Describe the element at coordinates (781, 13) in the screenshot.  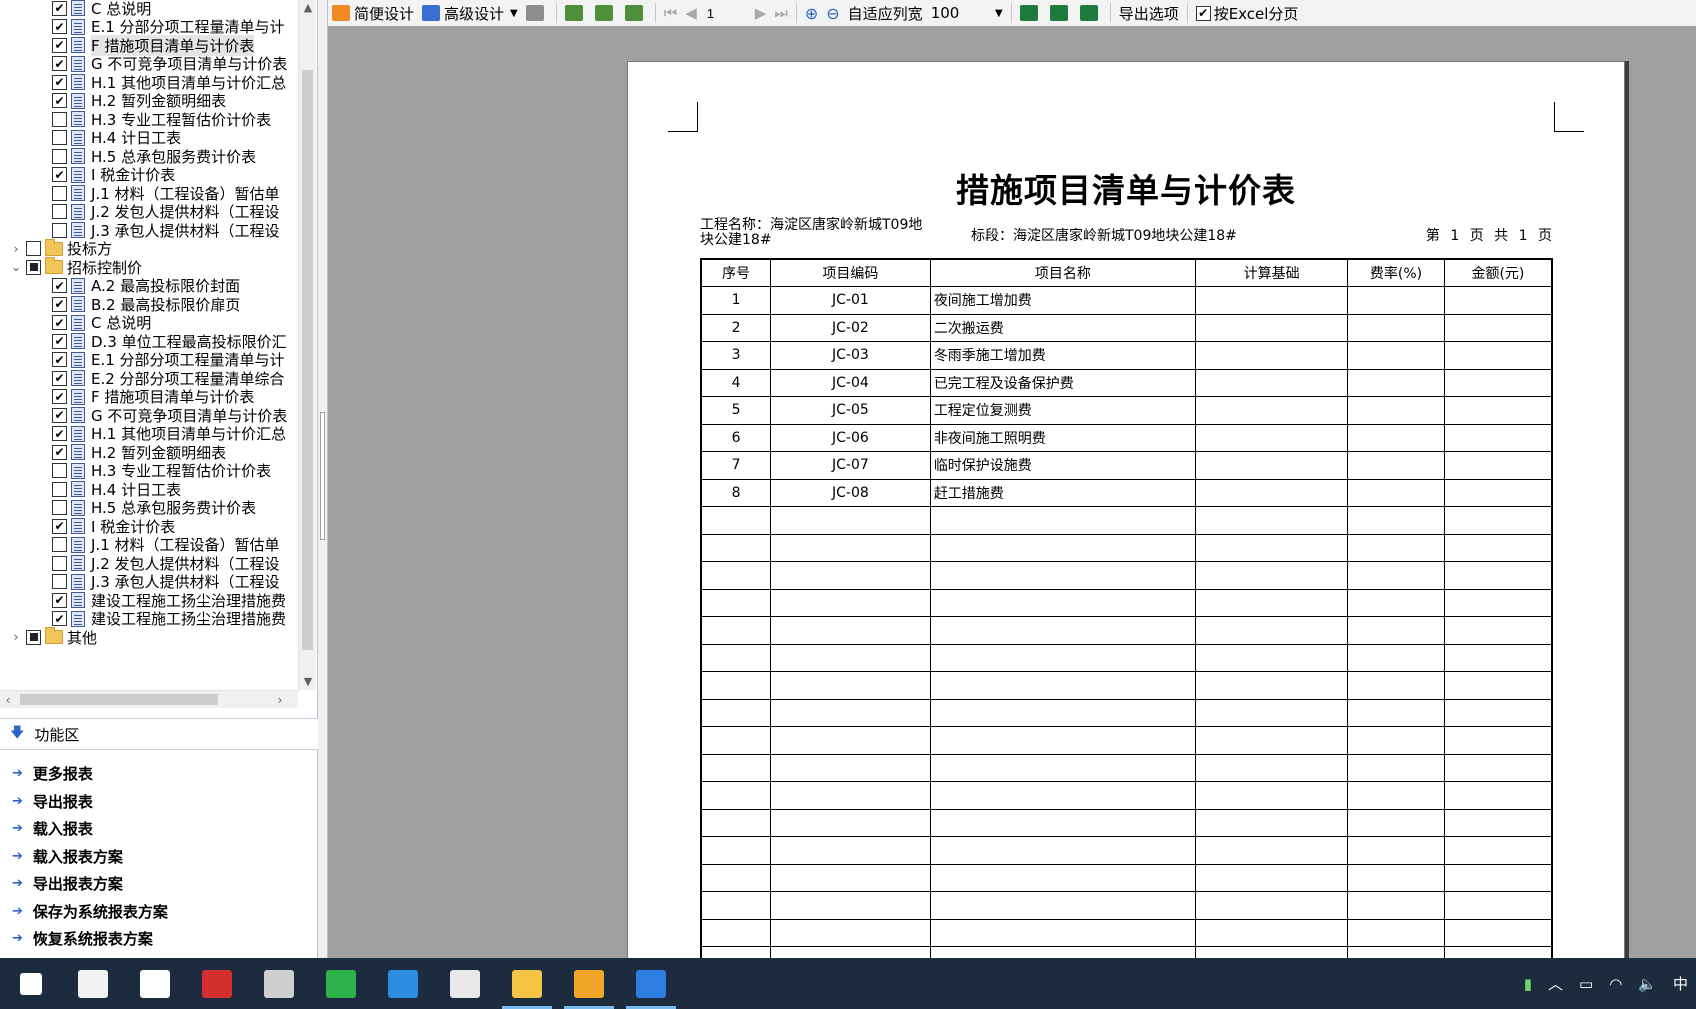
I see `last-page-button: ⏭` at that location.